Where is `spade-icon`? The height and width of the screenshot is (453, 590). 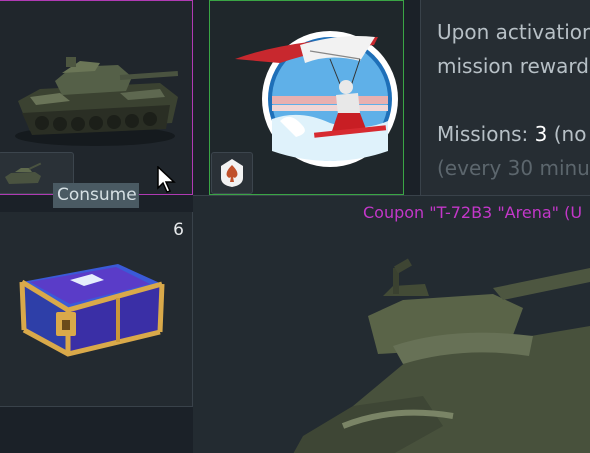 spade-icon is located at coordinates (232, 173).